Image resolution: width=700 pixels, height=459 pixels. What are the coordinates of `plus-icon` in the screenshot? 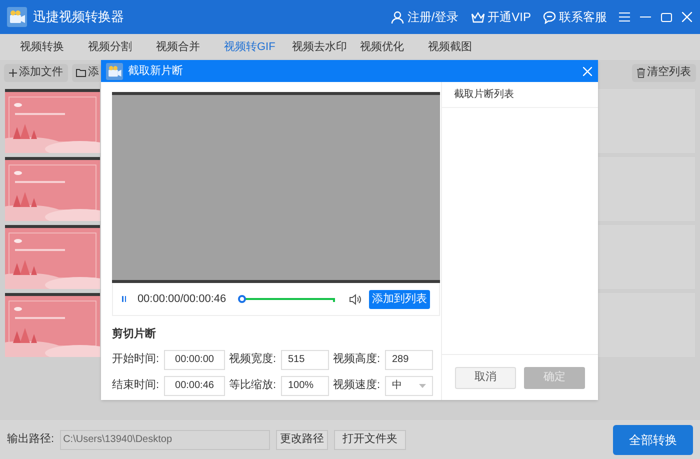 It's located at (13, 72).